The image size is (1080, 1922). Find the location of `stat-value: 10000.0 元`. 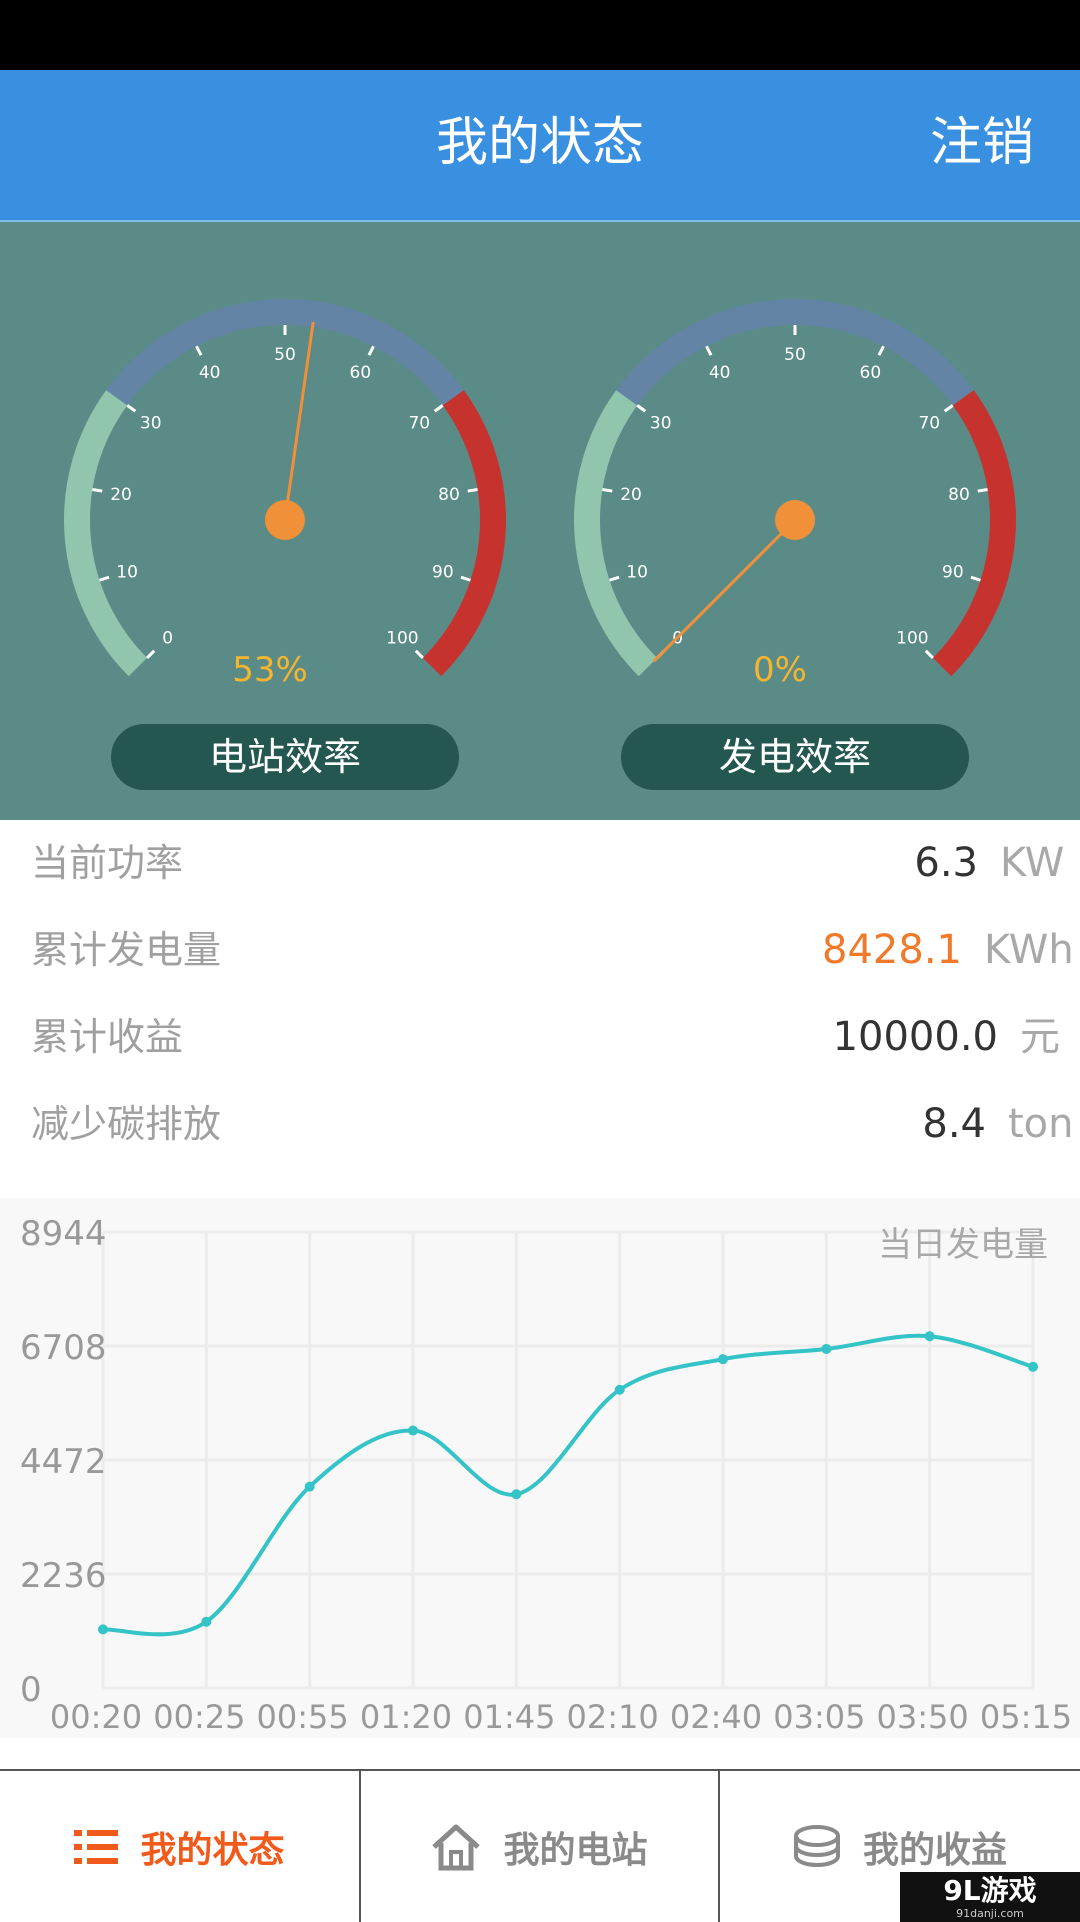

stat-value: 10000.0 元 is located at coordinates (956, 1037).